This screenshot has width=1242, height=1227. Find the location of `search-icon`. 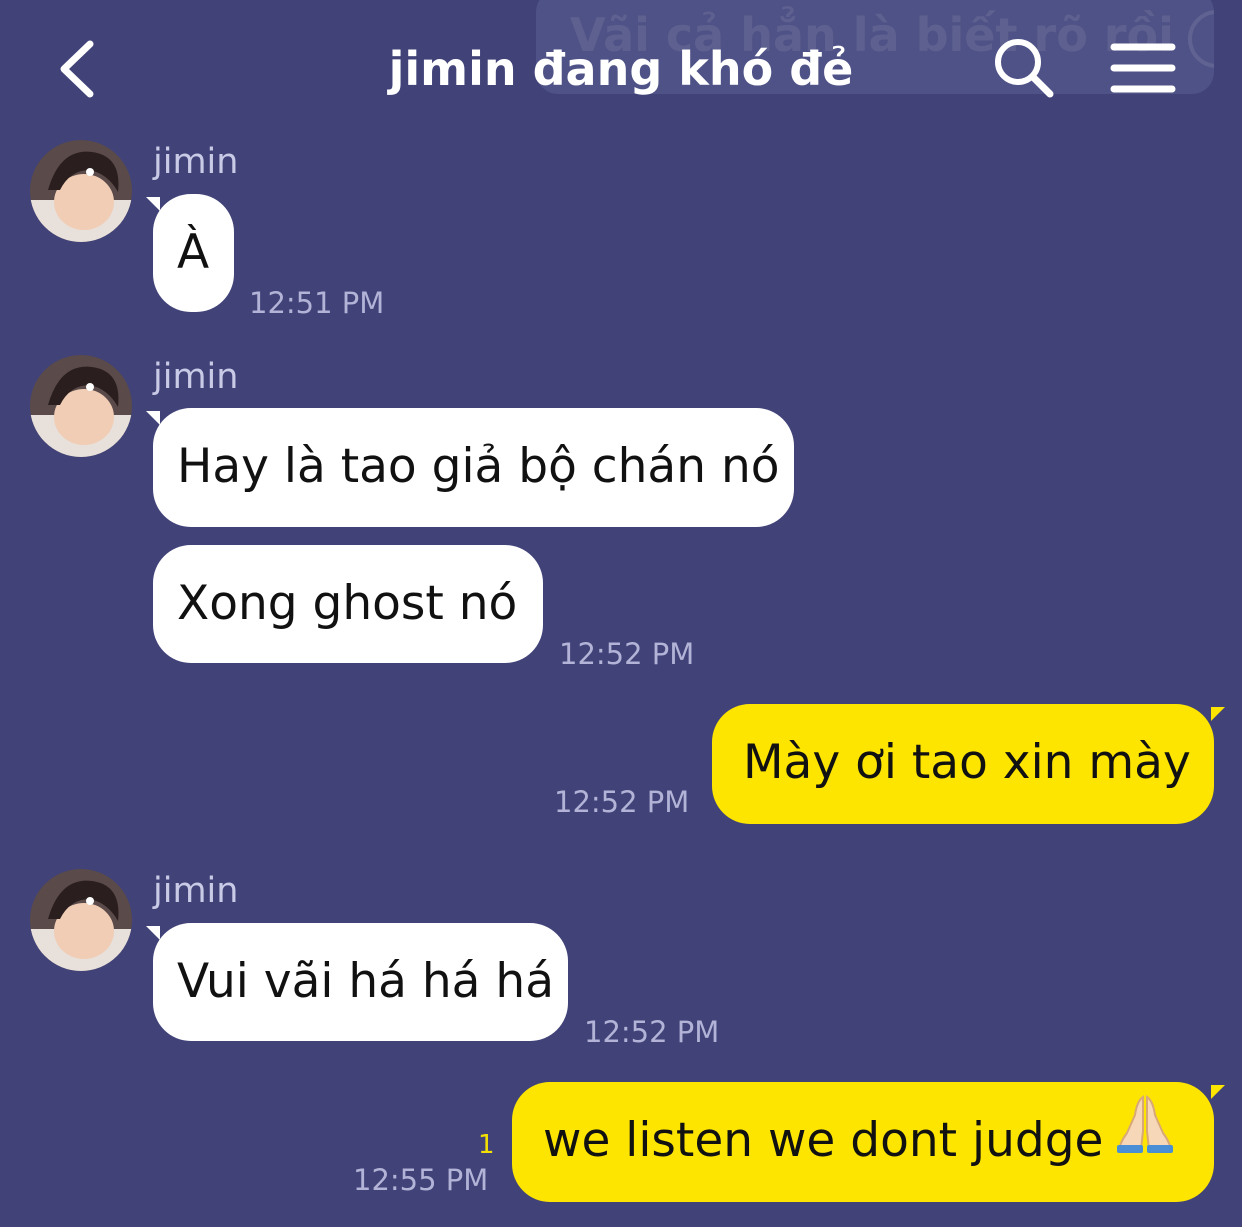

search-icon is located at coordinates (1024, 68).